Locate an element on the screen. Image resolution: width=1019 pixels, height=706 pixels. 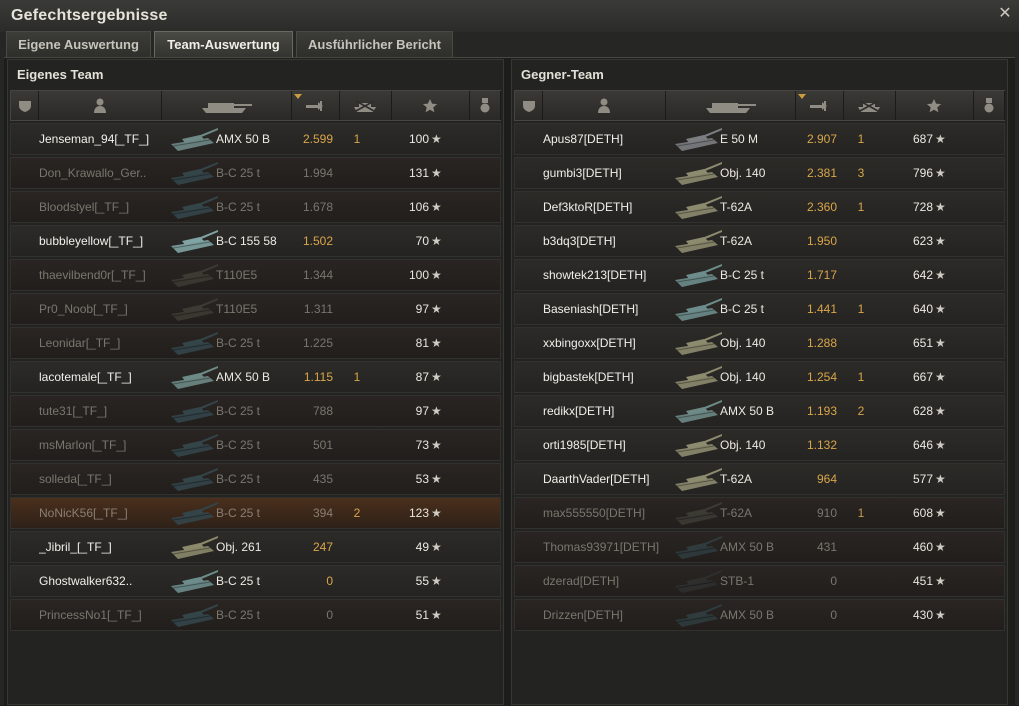
player-row: Ghostwalker632.. B-C 25 t 0 55 ★ is located at coordinates (255, 581).